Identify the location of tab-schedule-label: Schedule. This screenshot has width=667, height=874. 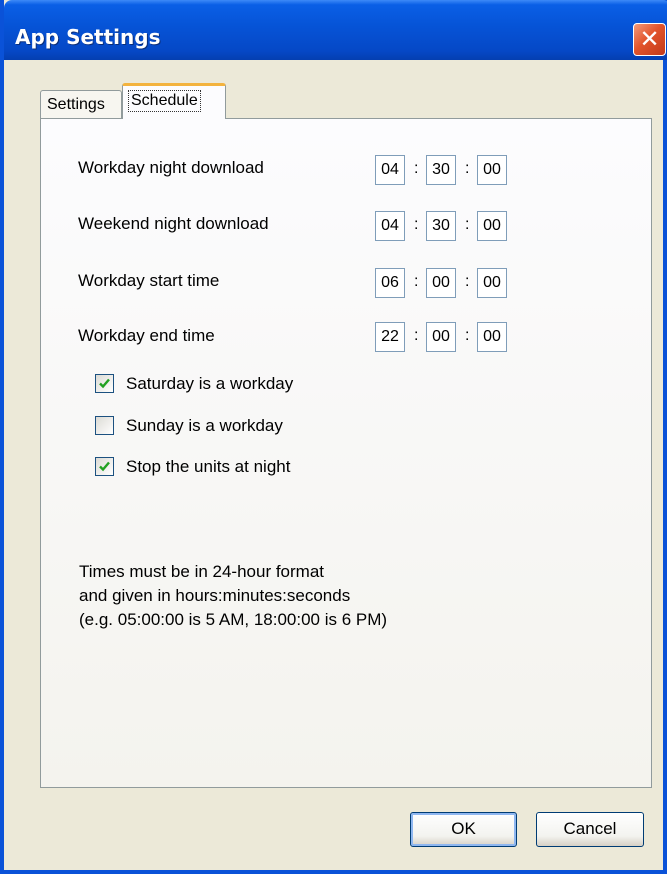
(164, 101).